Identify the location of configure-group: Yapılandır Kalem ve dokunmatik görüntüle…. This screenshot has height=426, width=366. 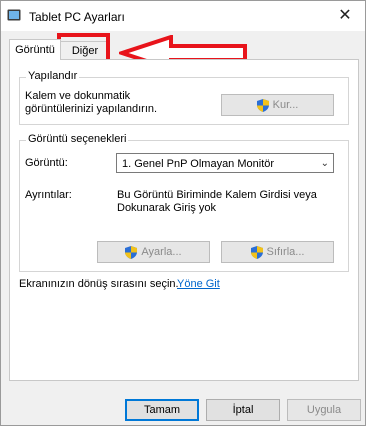
(184, 97).